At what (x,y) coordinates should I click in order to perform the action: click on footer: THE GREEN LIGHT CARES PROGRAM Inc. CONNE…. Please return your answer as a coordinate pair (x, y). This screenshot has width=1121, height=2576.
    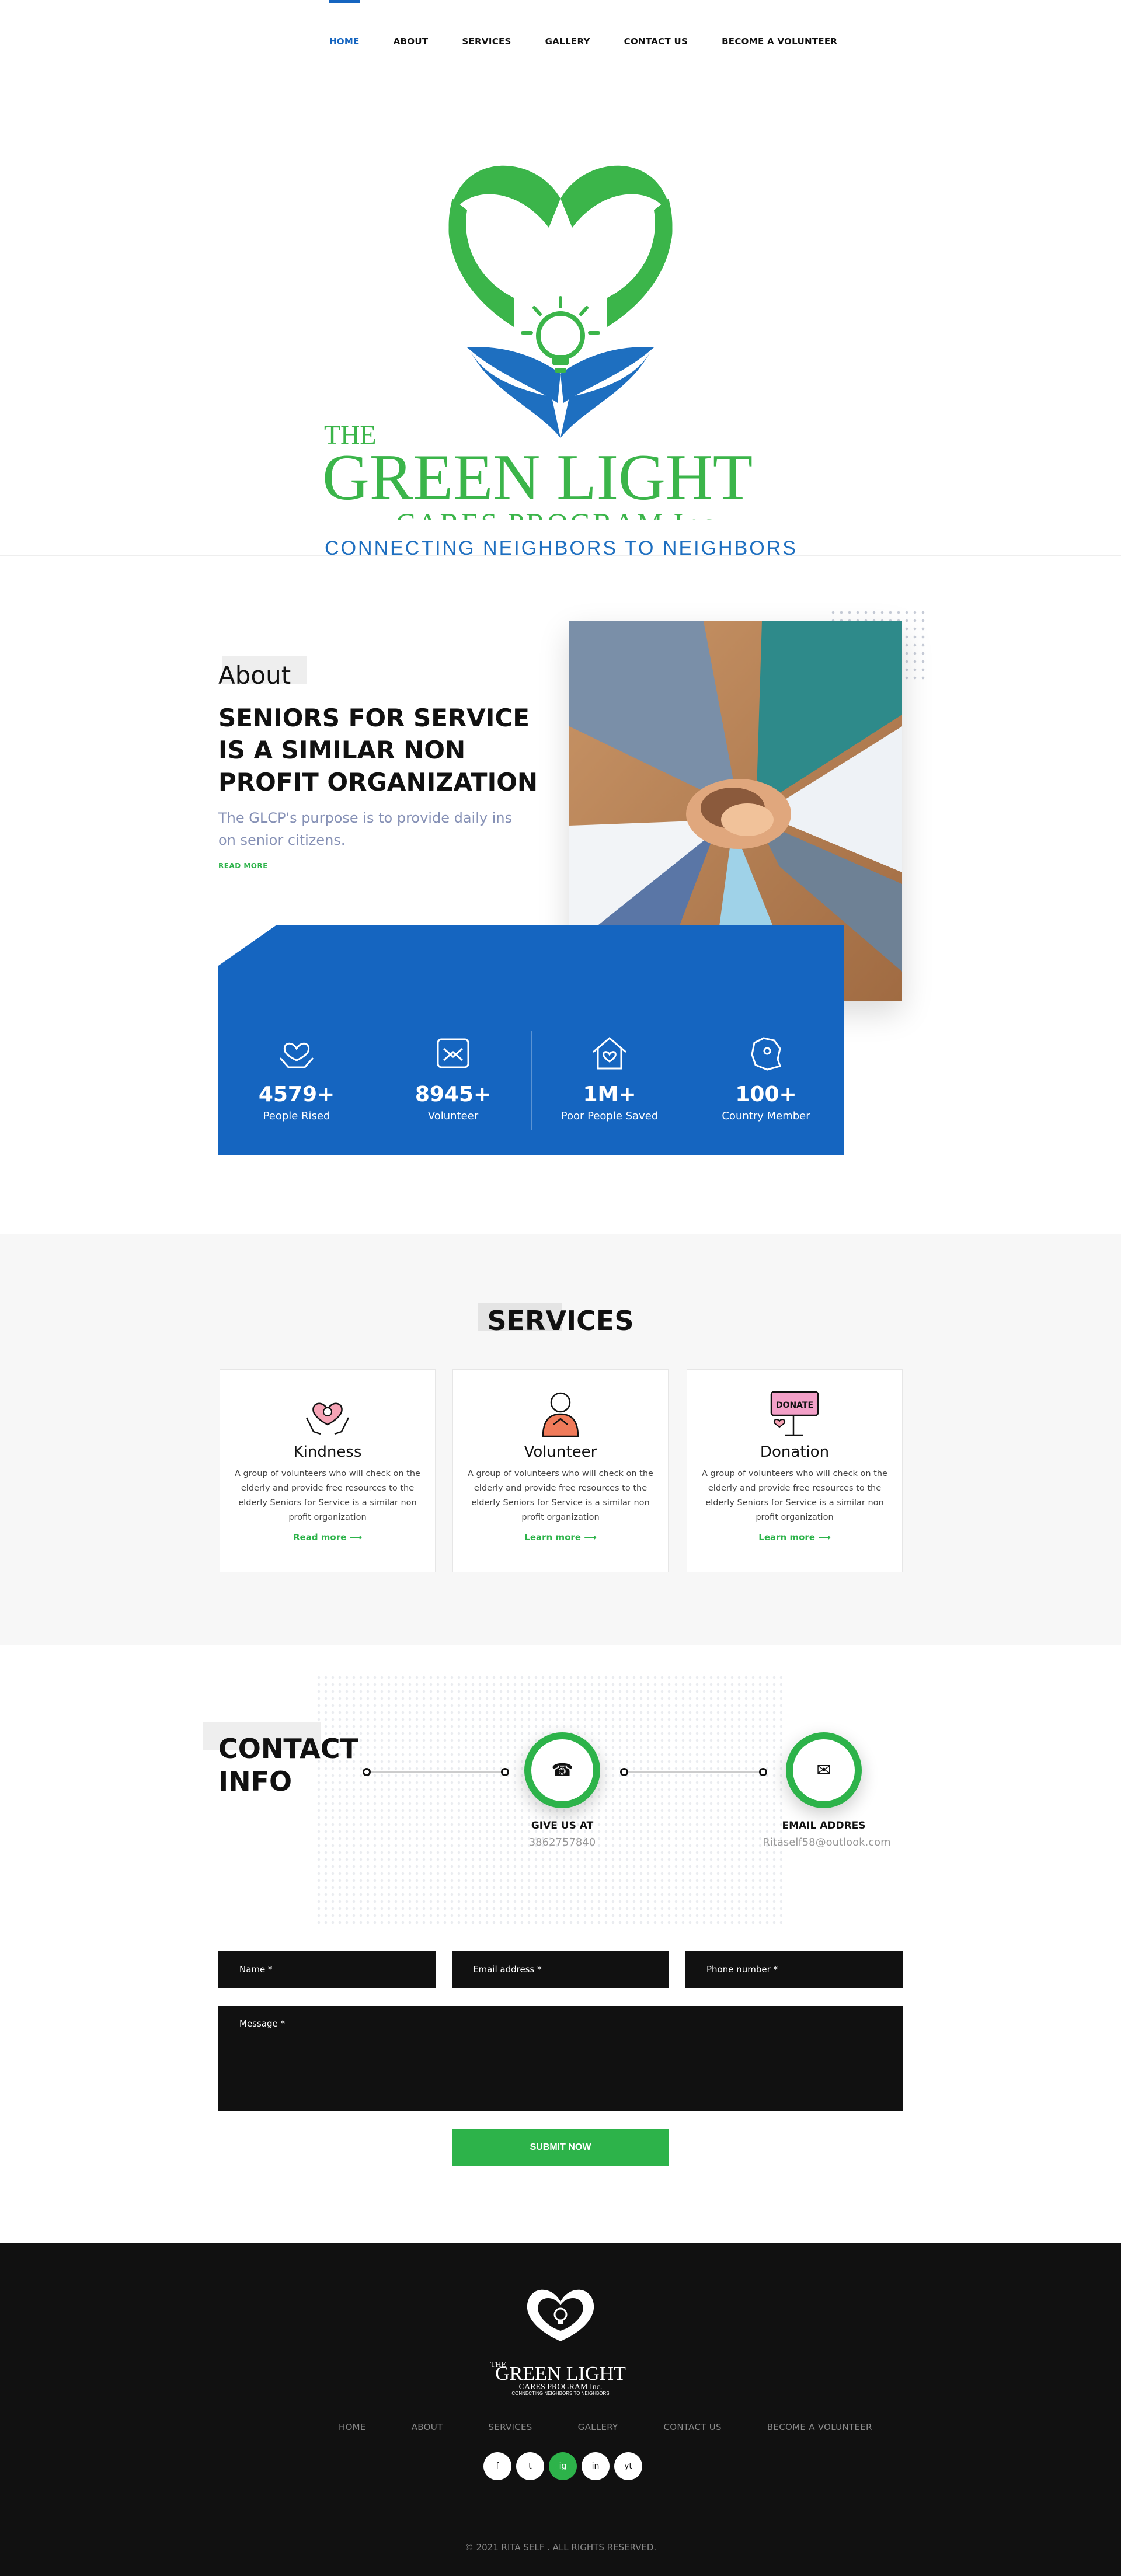
    Looking at the image, I should click on (560, 2409).